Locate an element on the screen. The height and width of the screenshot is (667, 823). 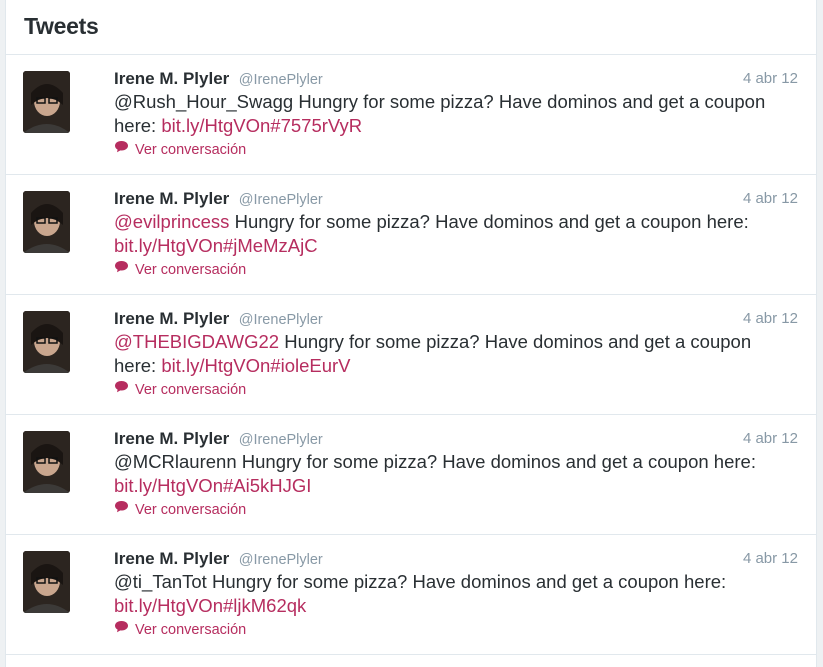
tweet-mention: @Rush_Hour_Swagg is located at coordinates (203, 101).